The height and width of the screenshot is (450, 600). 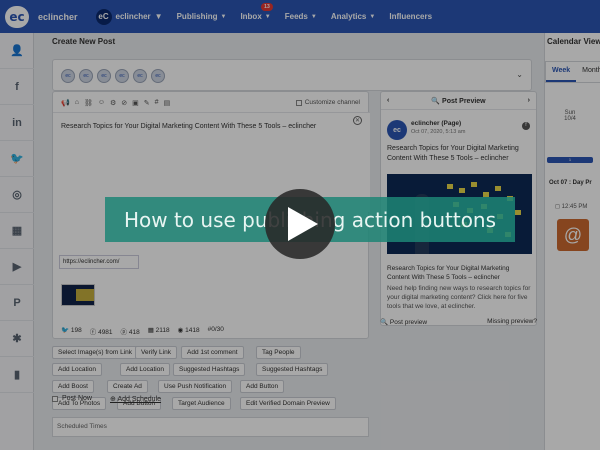 What do you see at coordinates (303, 224) in the screenshot?
I see `play-icon` at bounding box center [303, 224].